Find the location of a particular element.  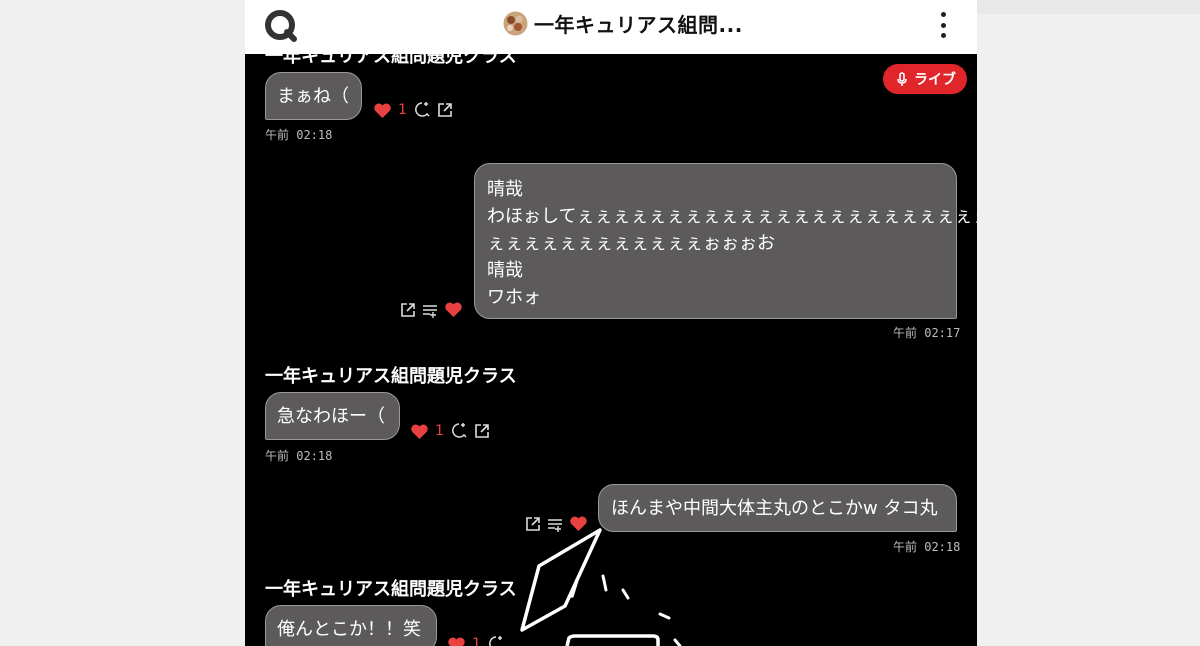

message-actions is located at coordinates (431, 309).